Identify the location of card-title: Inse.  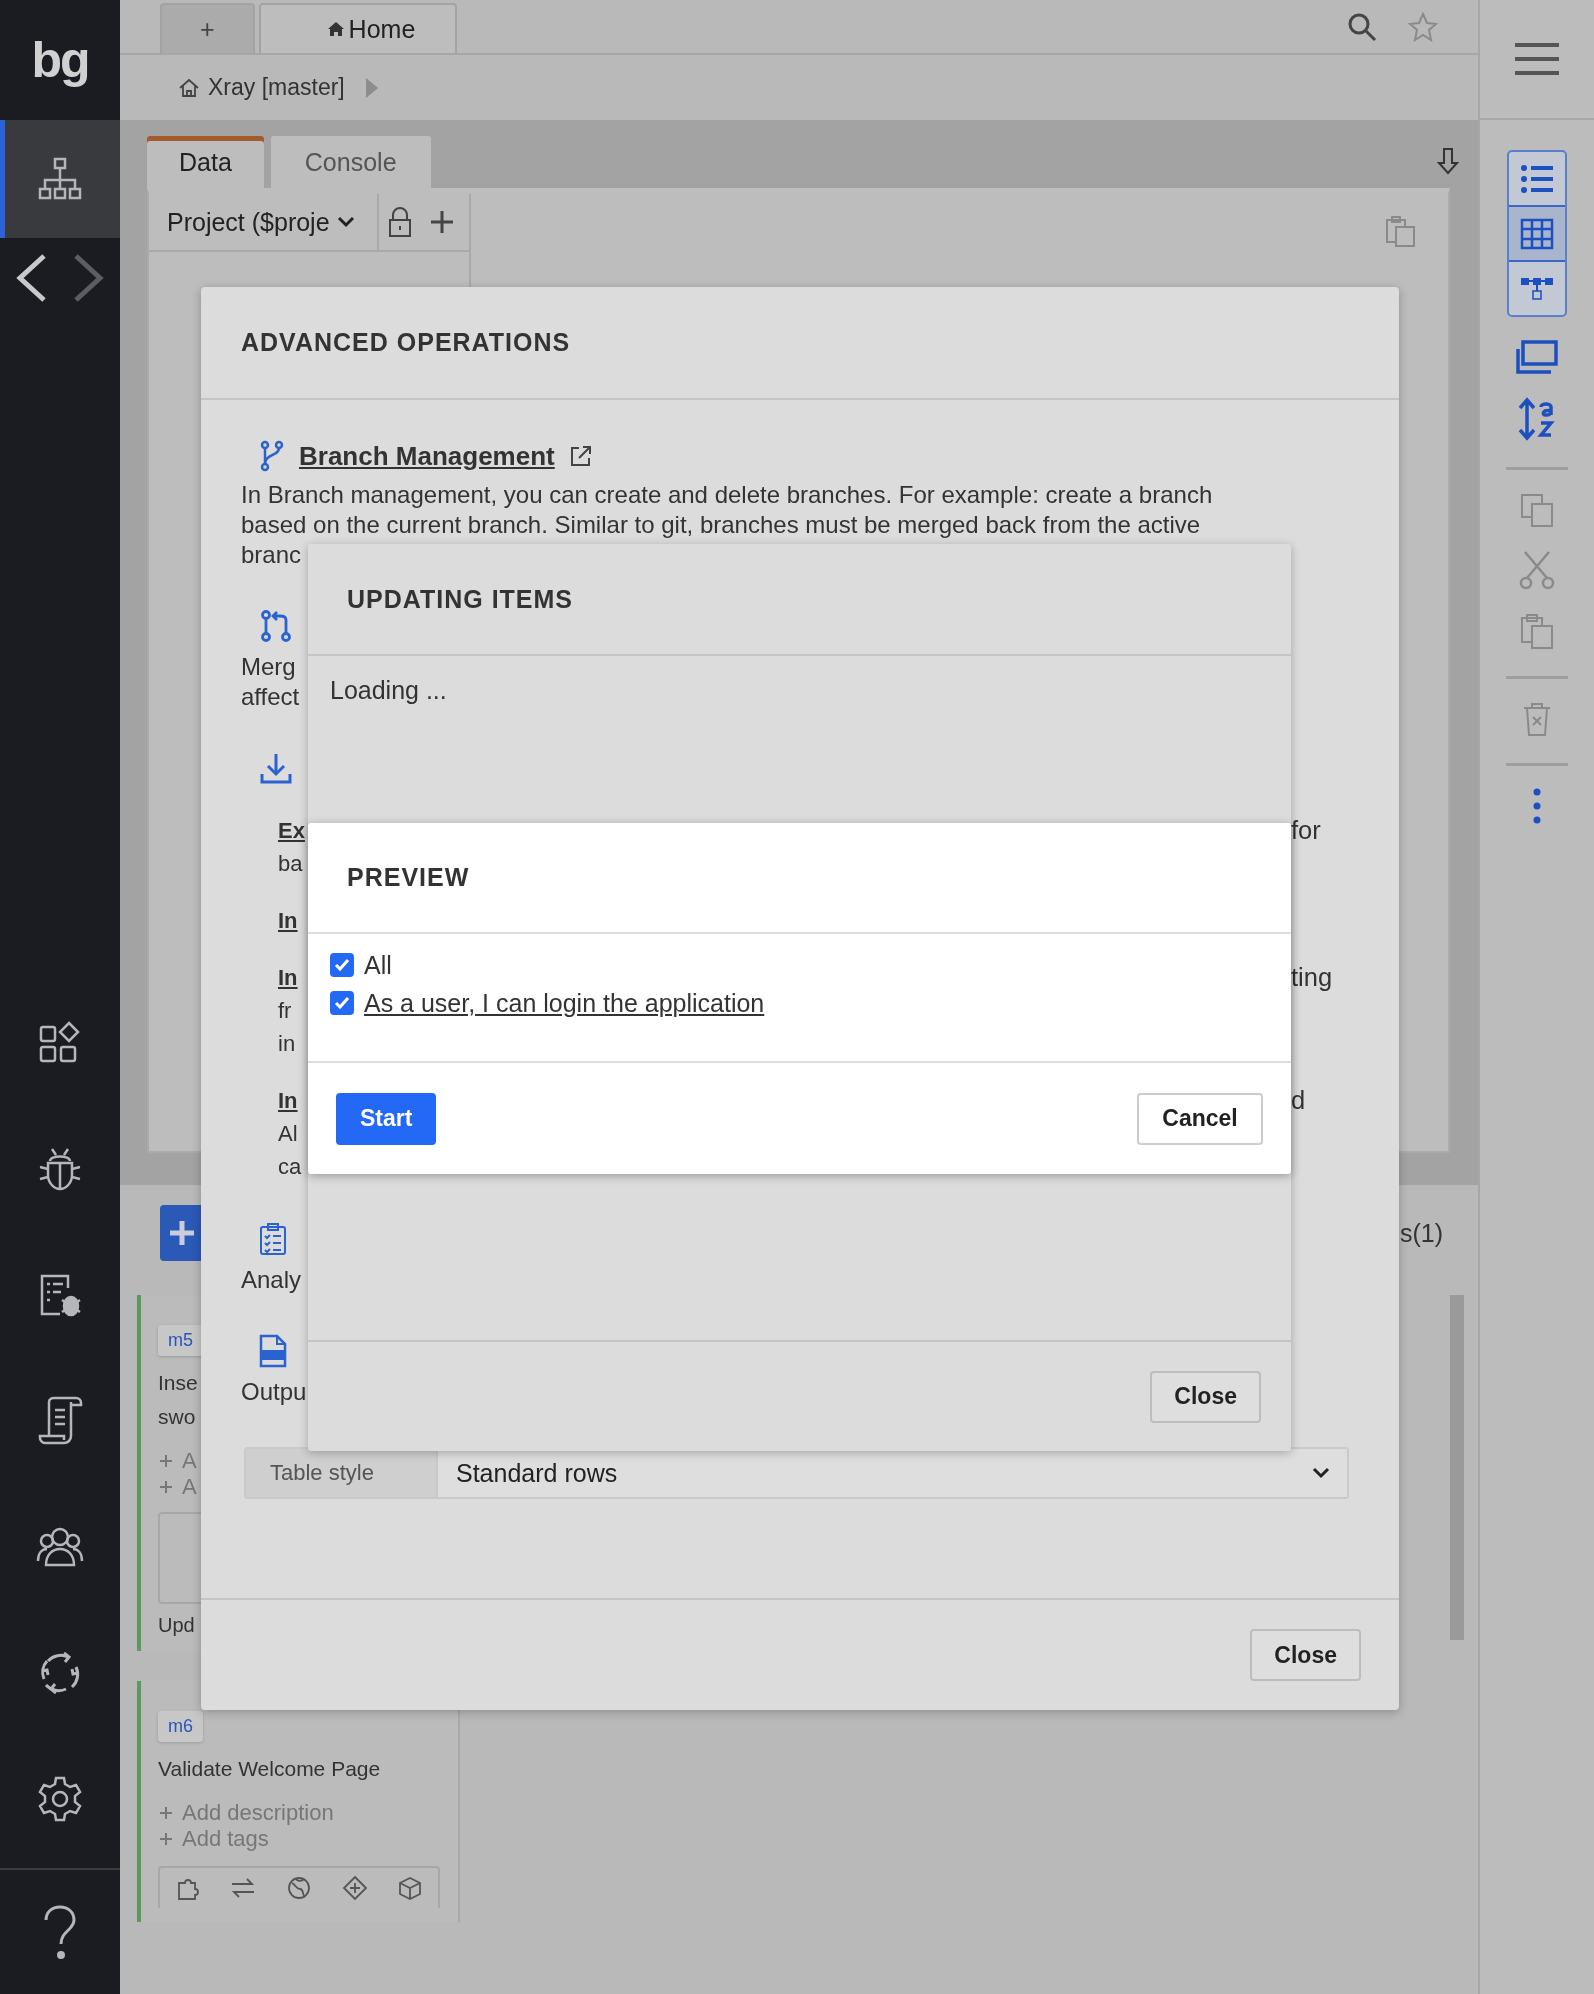
(178, 1383).